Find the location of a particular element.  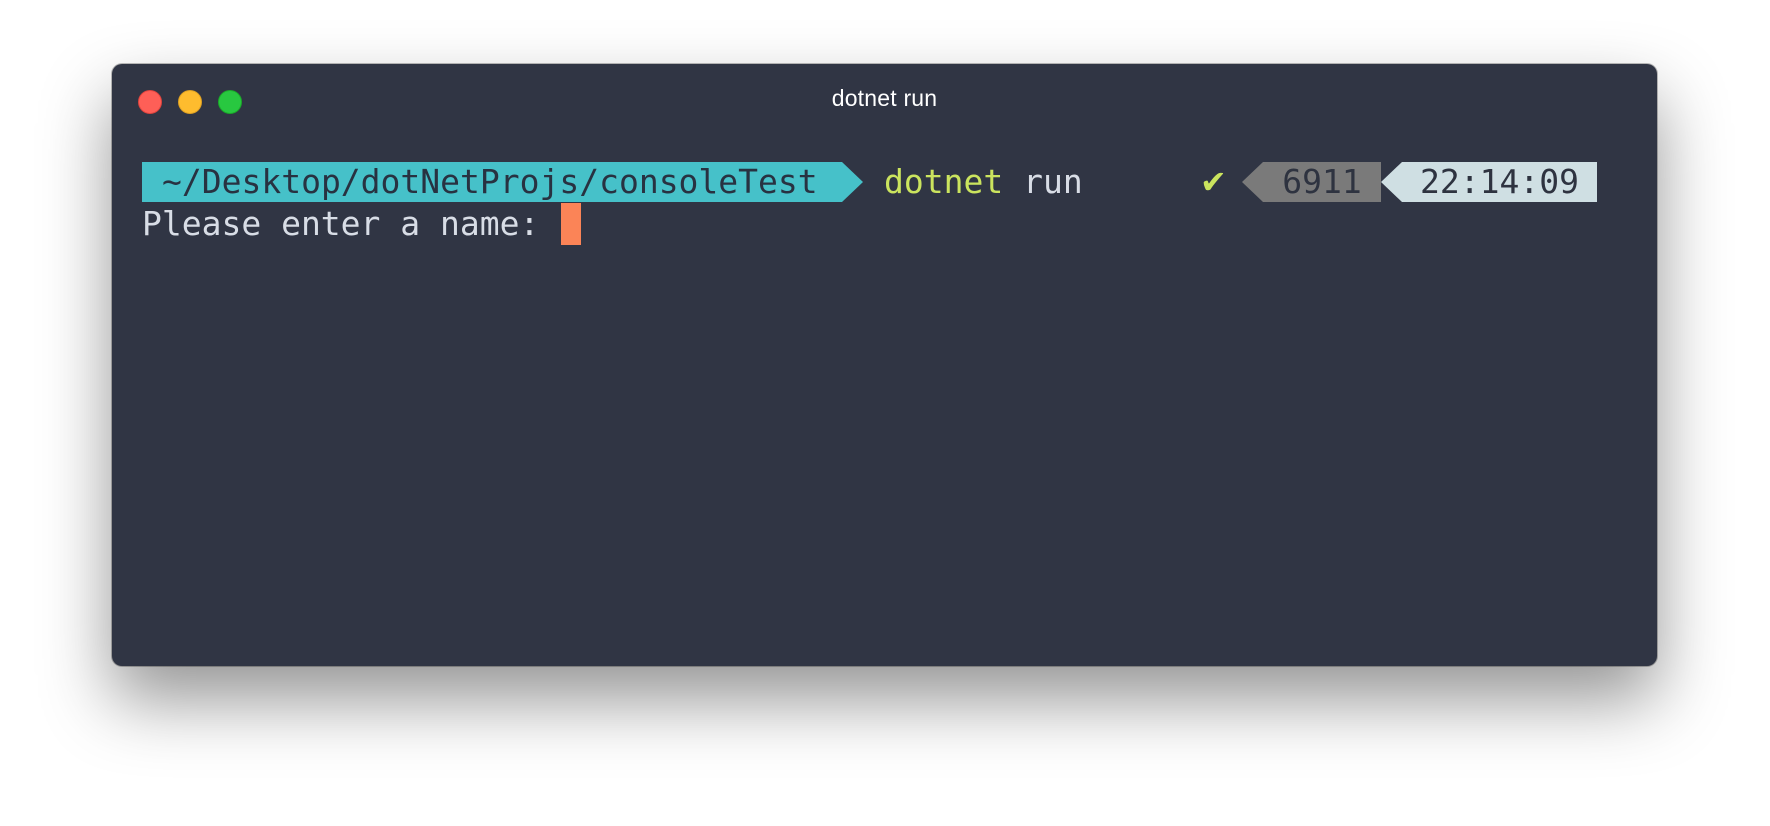

output-line: Please enter a name: is located at coordinates (362, 224).